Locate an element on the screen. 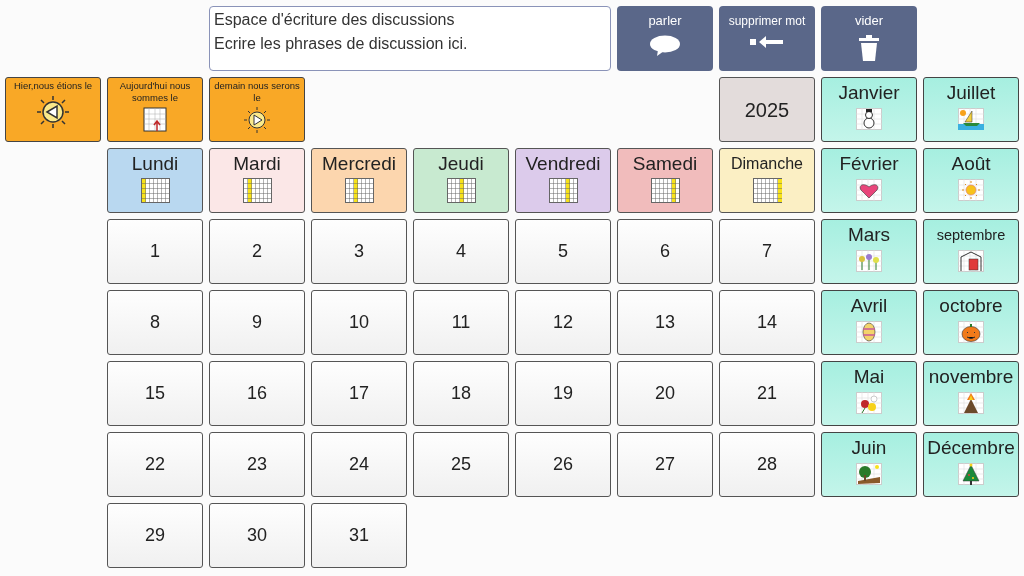  day-button: 24 is located at coordinates (359, 464).